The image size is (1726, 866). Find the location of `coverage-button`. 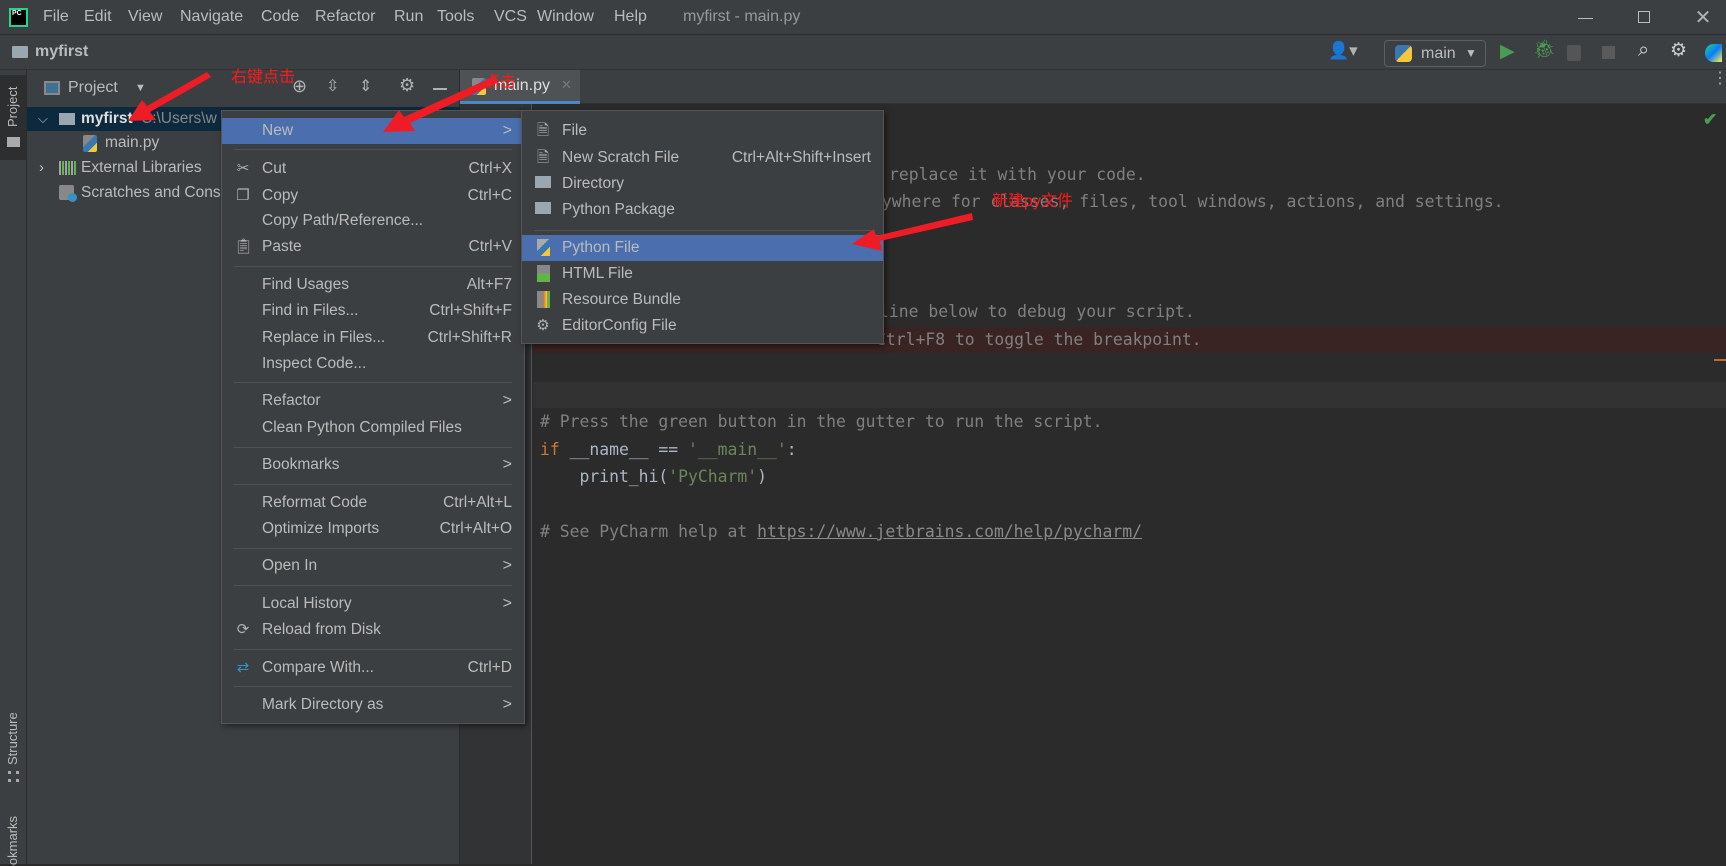

coverage-button is located at coordinates (1574, 53).